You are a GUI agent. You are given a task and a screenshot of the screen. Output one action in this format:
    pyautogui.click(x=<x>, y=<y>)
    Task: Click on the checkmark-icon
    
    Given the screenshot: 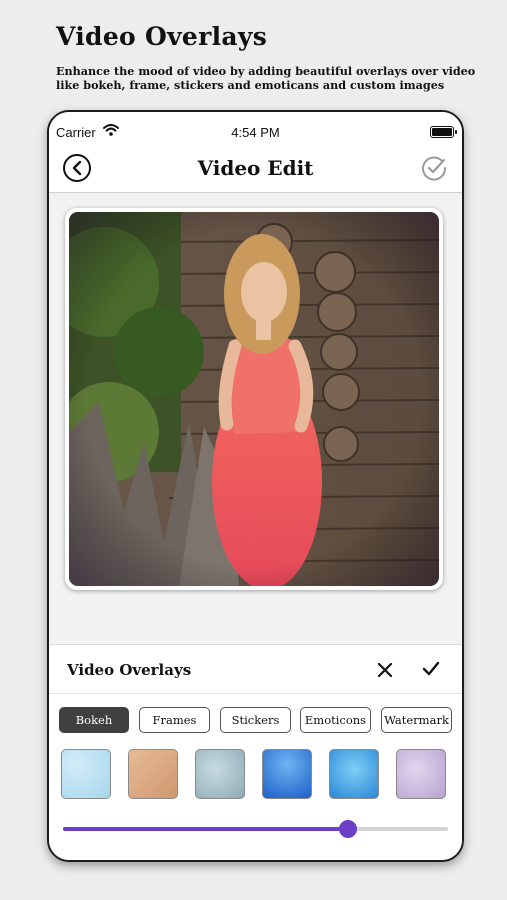 What is the action you would take?
    pyautogui.click(x=431, y=669)
    